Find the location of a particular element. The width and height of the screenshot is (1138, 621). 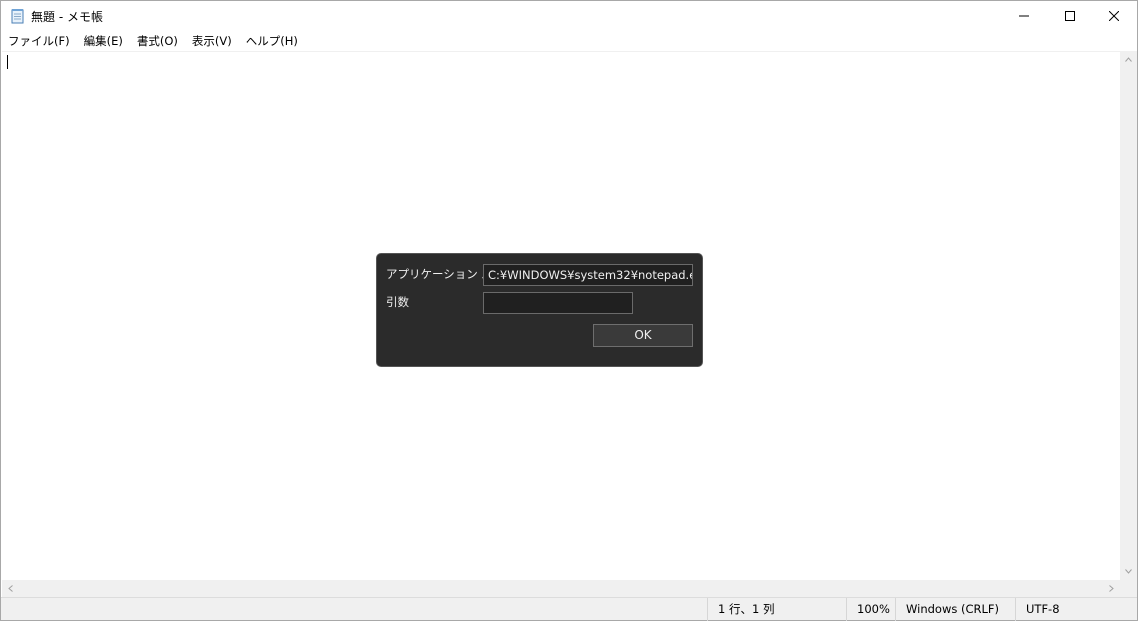

scroll-left-arrow-icon is located at coordinates (10, 588).